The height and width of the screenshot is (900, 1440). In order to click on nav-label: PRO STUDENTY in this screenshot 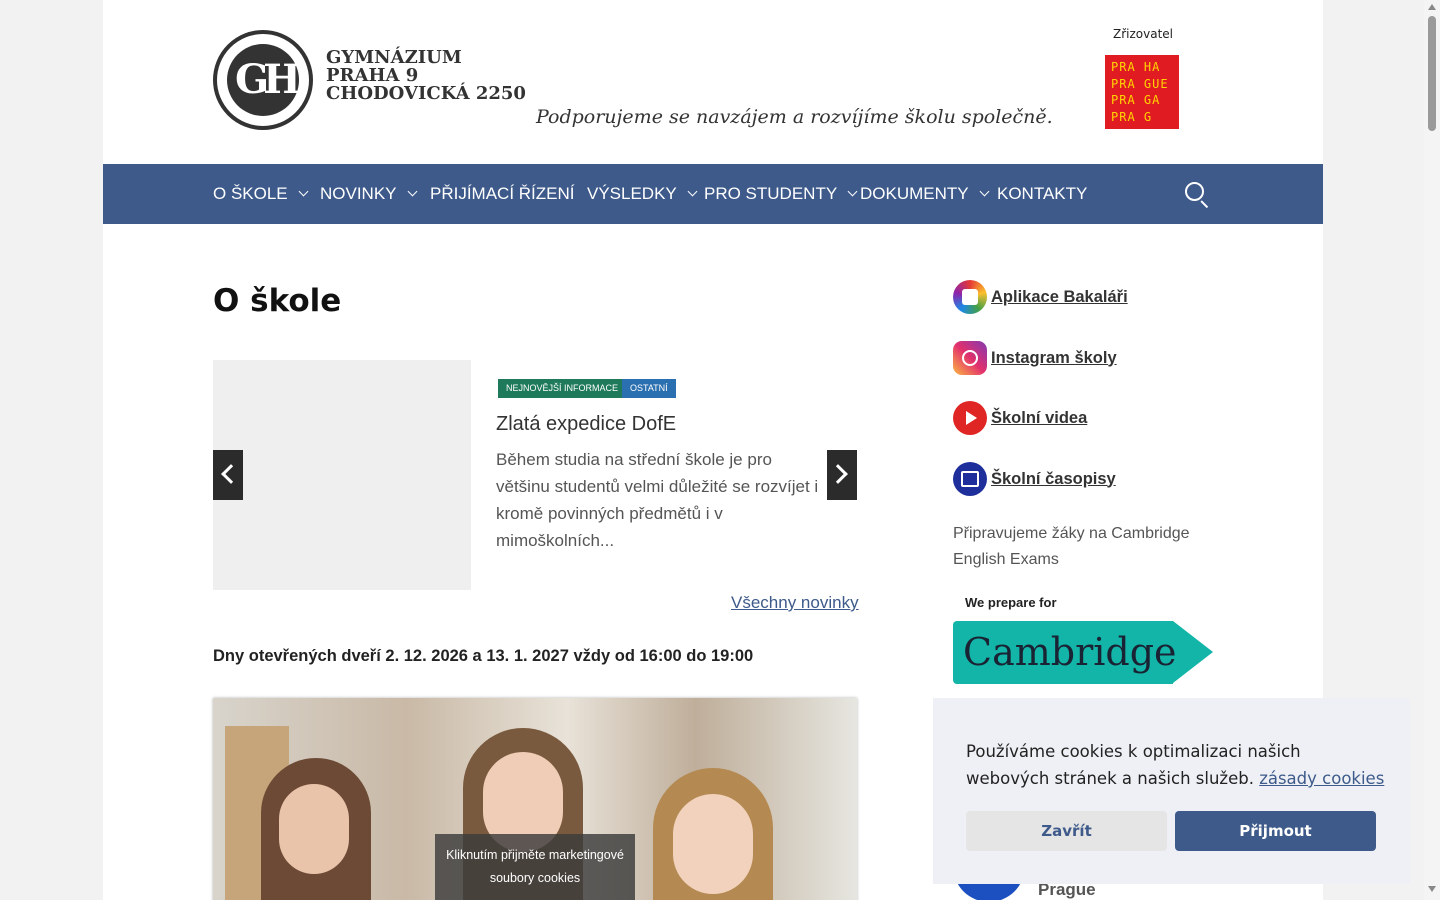, I will do `click(771, 193)`.